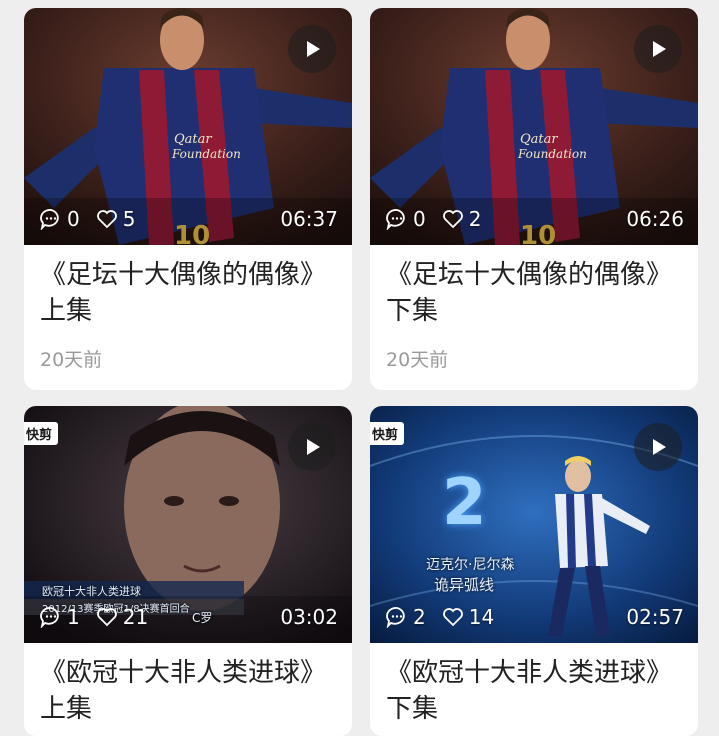 The image size is (719, 736). I want to click on video-duration: 06:26, so click(655, 219).